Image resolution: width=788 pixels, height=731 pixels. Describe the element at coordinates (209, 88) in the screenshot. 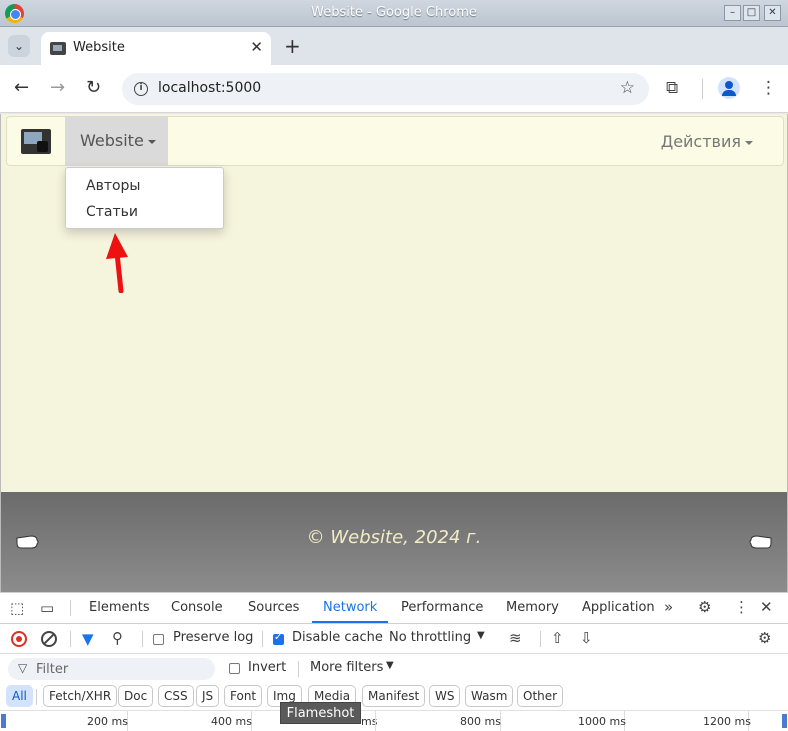

I see `url-text: localhost:5000` at that location.